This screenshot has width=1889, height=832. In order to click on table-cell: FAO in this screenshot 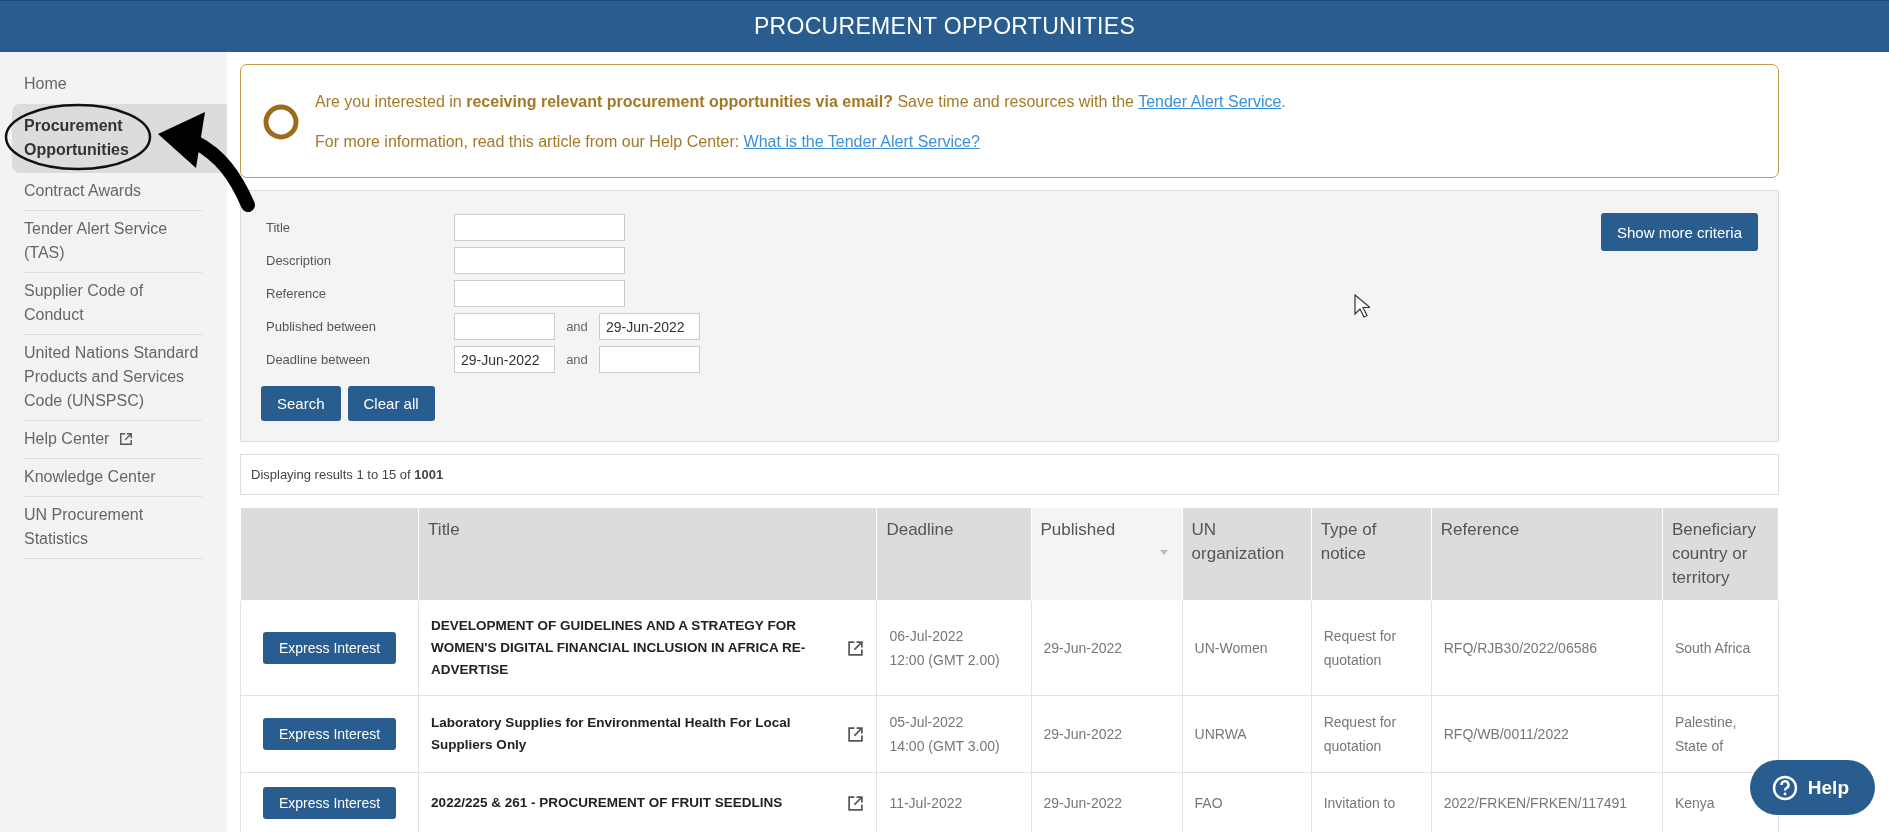, I will do `click(1208, 803)`.